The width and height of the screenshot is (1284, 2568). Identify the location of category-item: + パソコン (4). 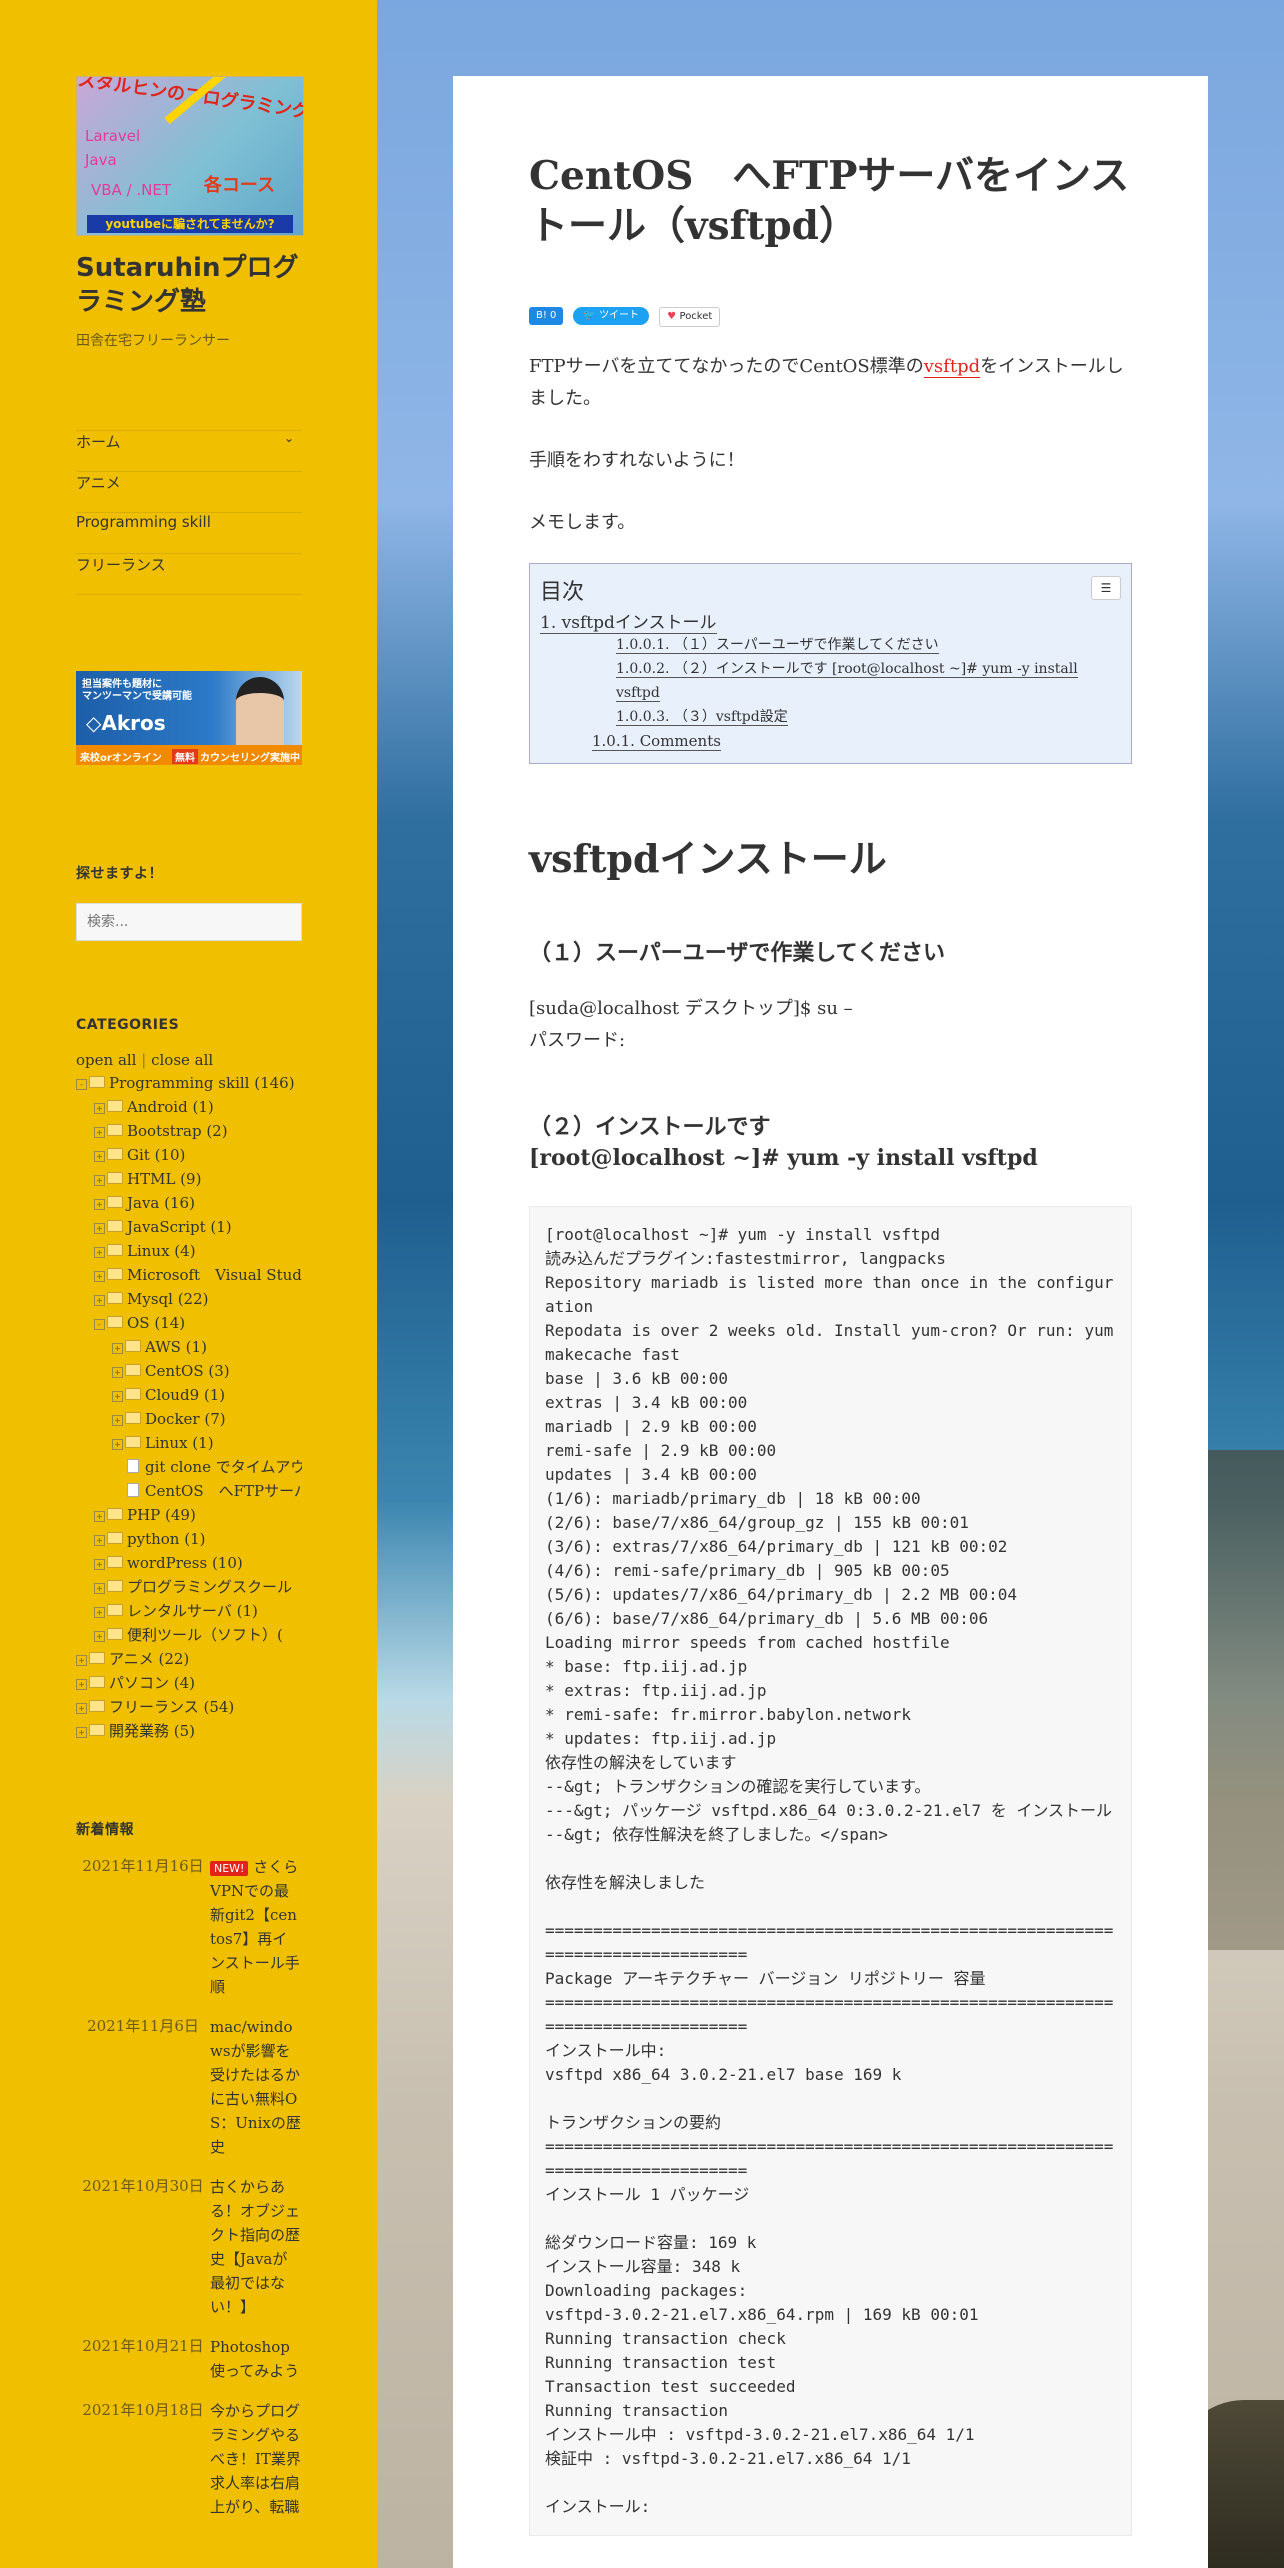
(189, 1683).